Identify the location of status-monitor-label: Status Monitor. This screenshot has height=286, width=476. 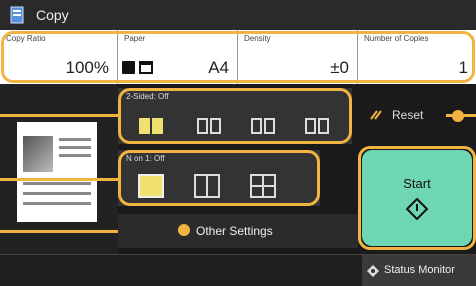
(419, 270).